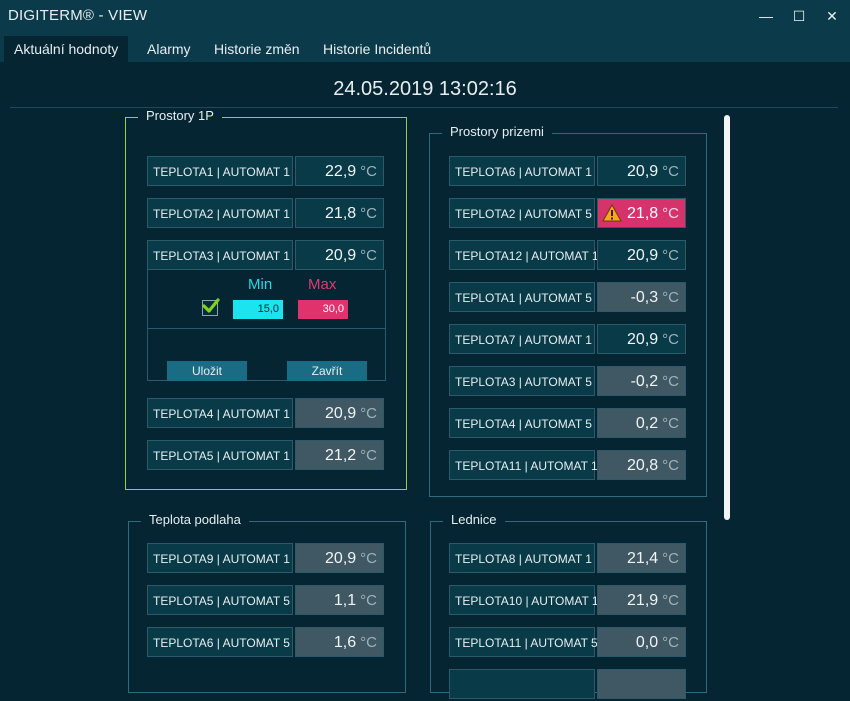  What do you see at coordinates (727, 317) in the screenshot?
I see `scrollbar-thumb` at bounding box center [727, 317].